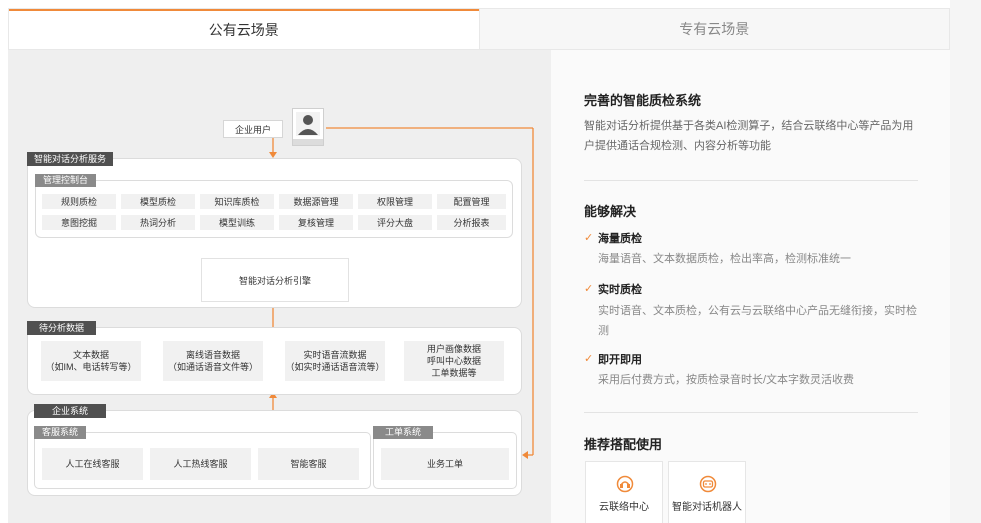 The height and width of the screenshot is (523, 981). What do you see at coordinates (643, 100) in the screenshot?
I see `info-title: 完善的智能质检系统` at bounding box center [643, 100].